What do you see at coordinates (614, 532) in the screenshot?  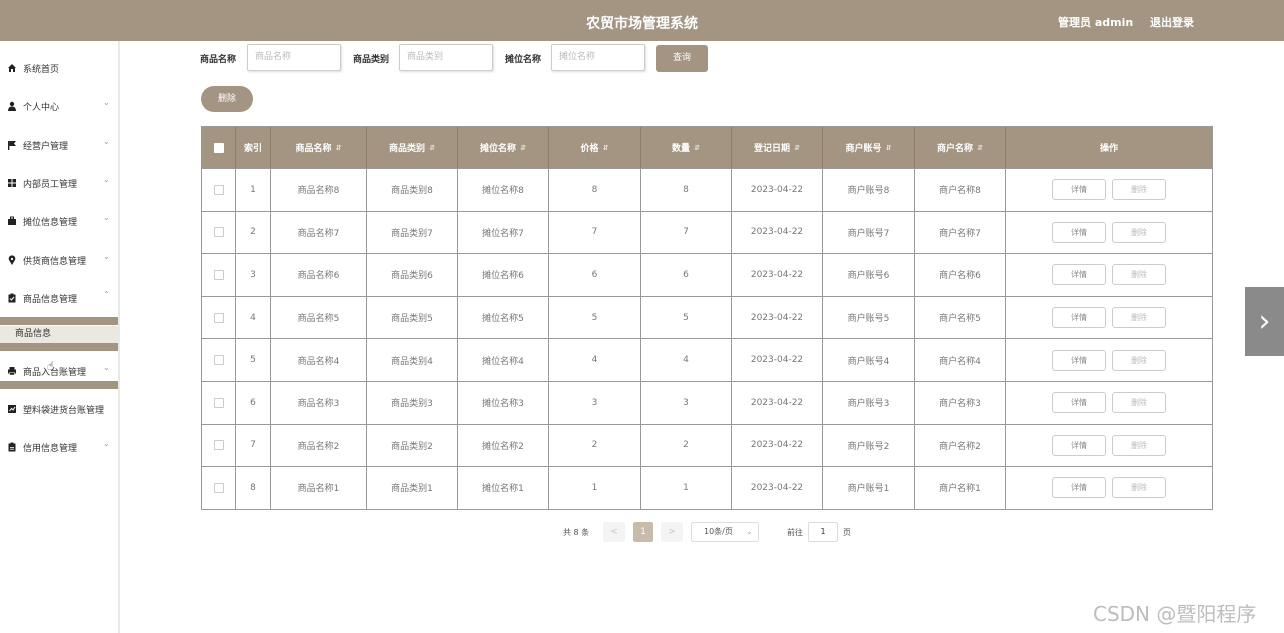 I see `prev-page-button: <` at bounding box center [614, 532].